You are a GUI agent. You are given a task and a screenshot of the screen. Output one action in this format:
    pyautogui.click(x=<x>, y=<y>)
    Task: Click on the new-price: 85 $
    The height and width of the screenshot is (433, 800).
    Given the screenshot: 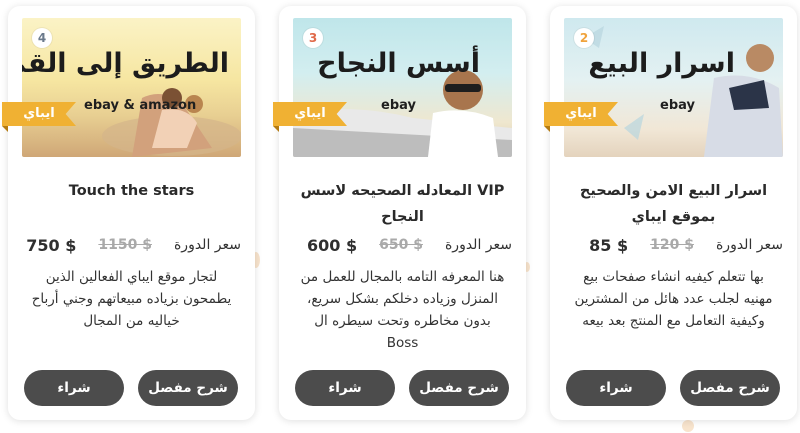 What is the action you would take?
    pyautogui.click(x=609, y=245)
    